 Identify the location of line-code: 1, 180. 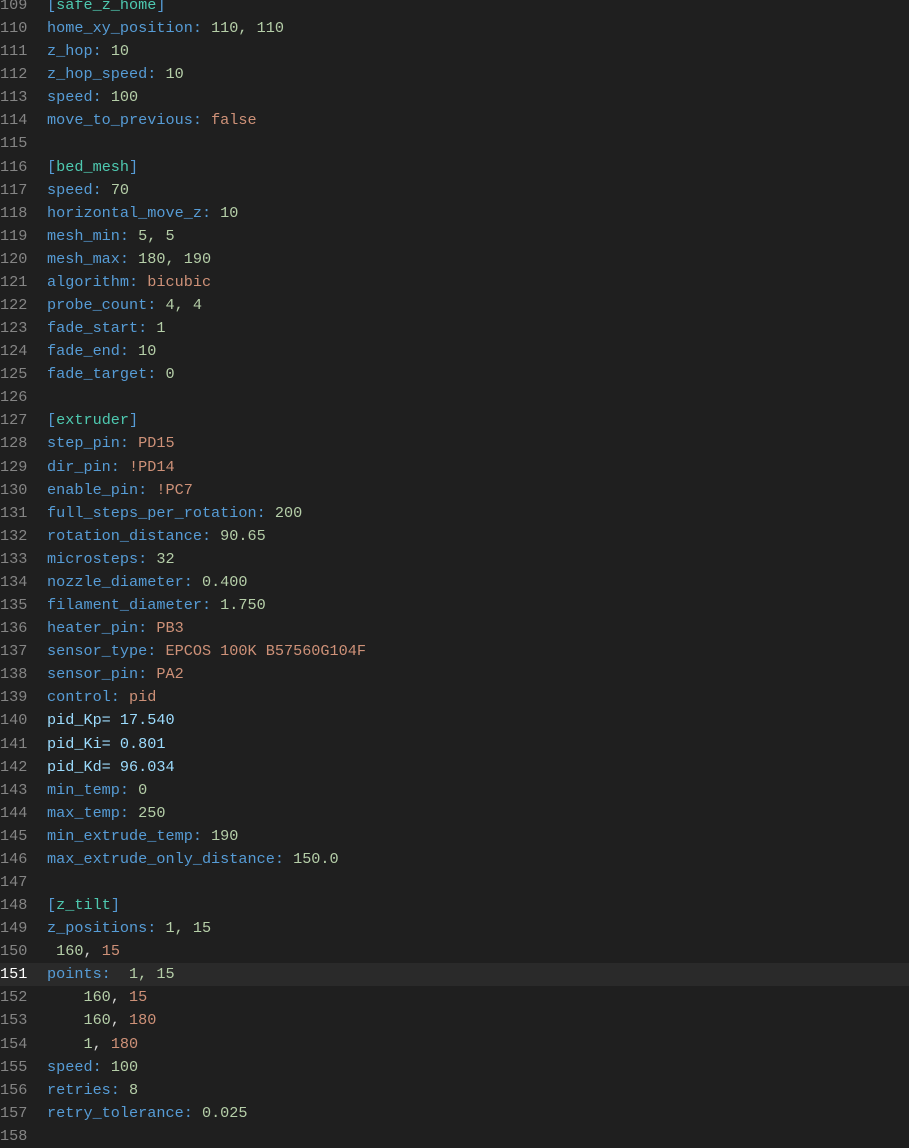
(92, 1044).